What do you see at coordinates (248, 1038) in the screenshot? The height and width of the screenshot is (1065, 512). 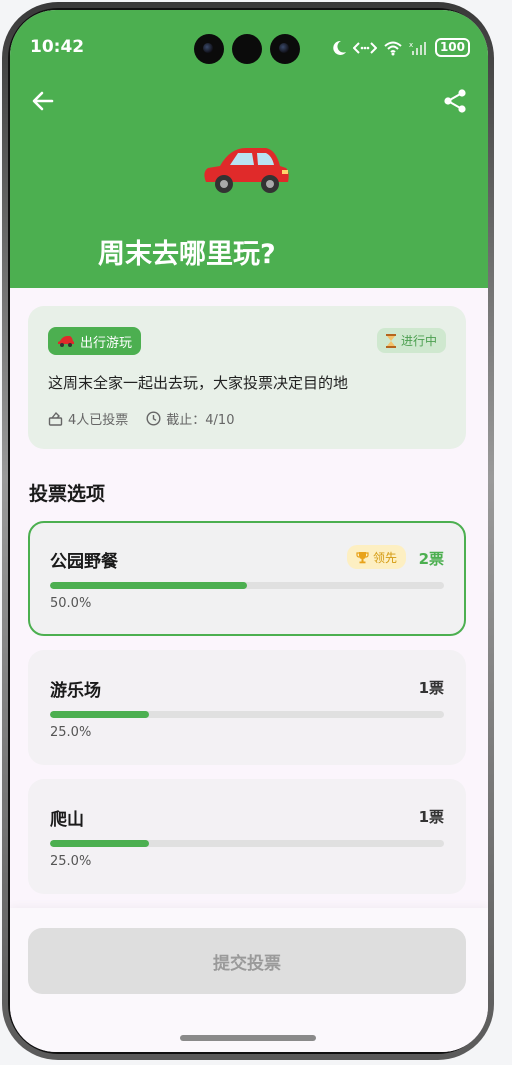 I see `home-indicator` at bounding box center [248, 1038].